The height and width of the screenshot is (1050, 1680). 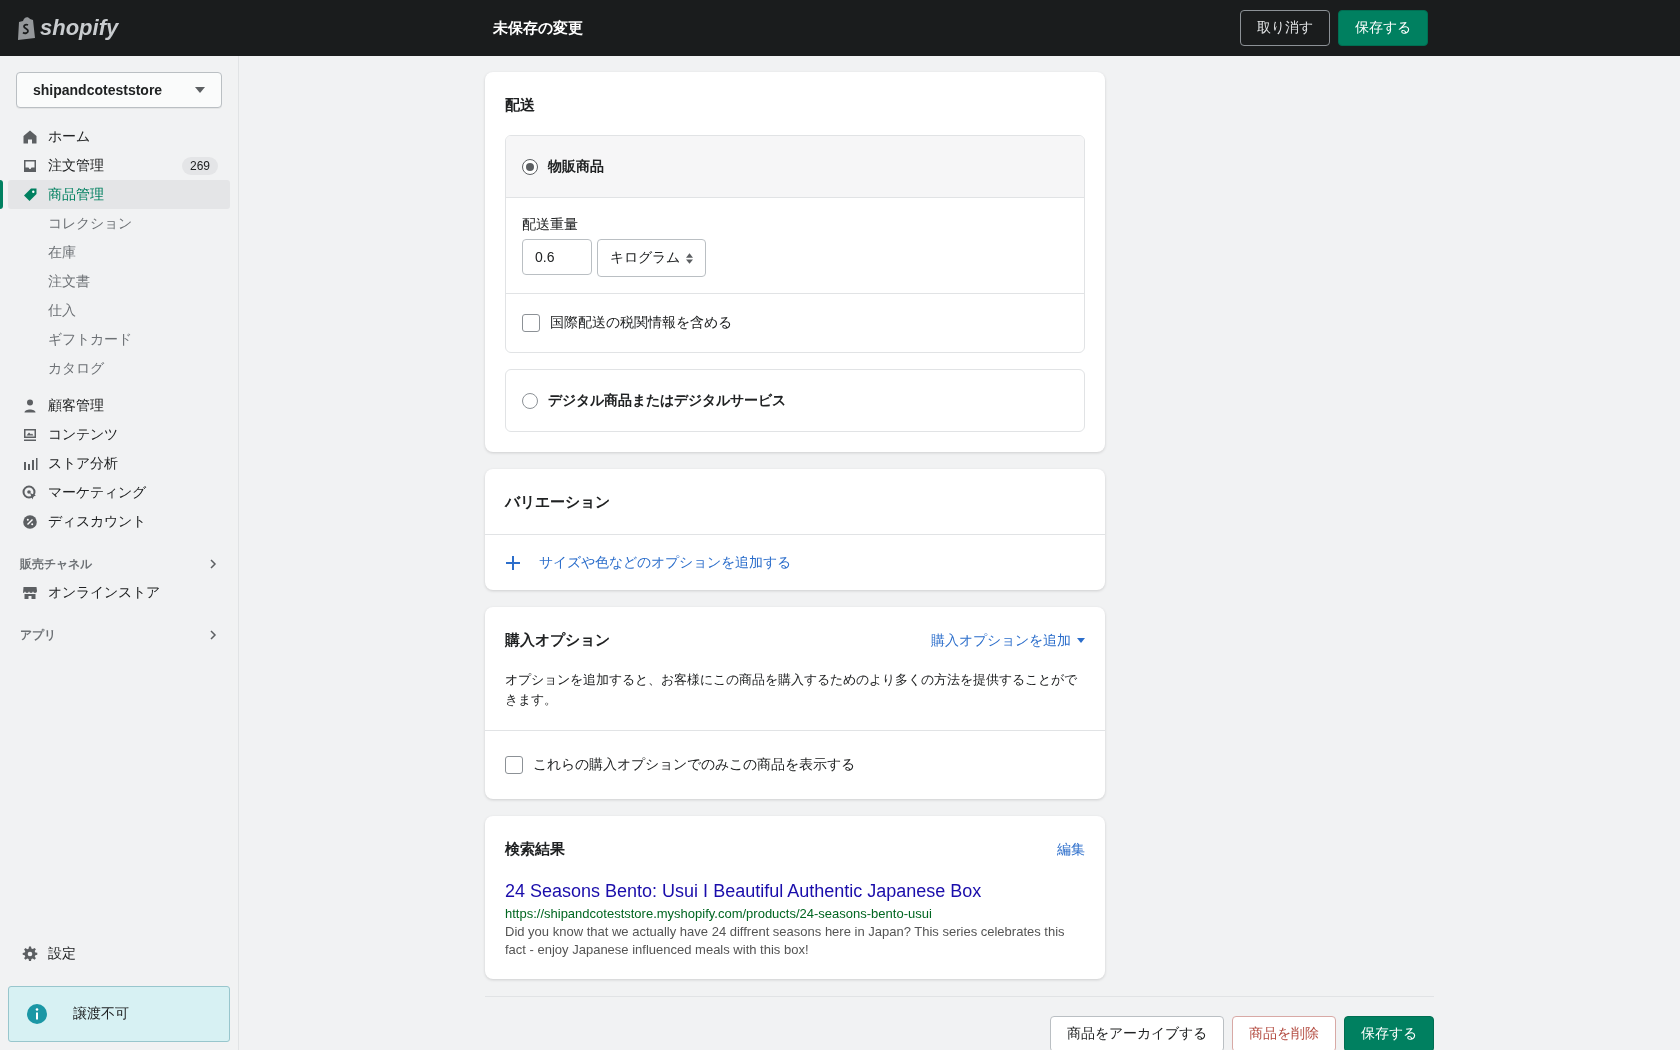 I want to click on search-result-description: Did you know that we actually have 24 diffrent seasons here in Japan? This series celebrates this fact - enjoy Japanese influenced meals with this box!, so click(x=785, y=941).